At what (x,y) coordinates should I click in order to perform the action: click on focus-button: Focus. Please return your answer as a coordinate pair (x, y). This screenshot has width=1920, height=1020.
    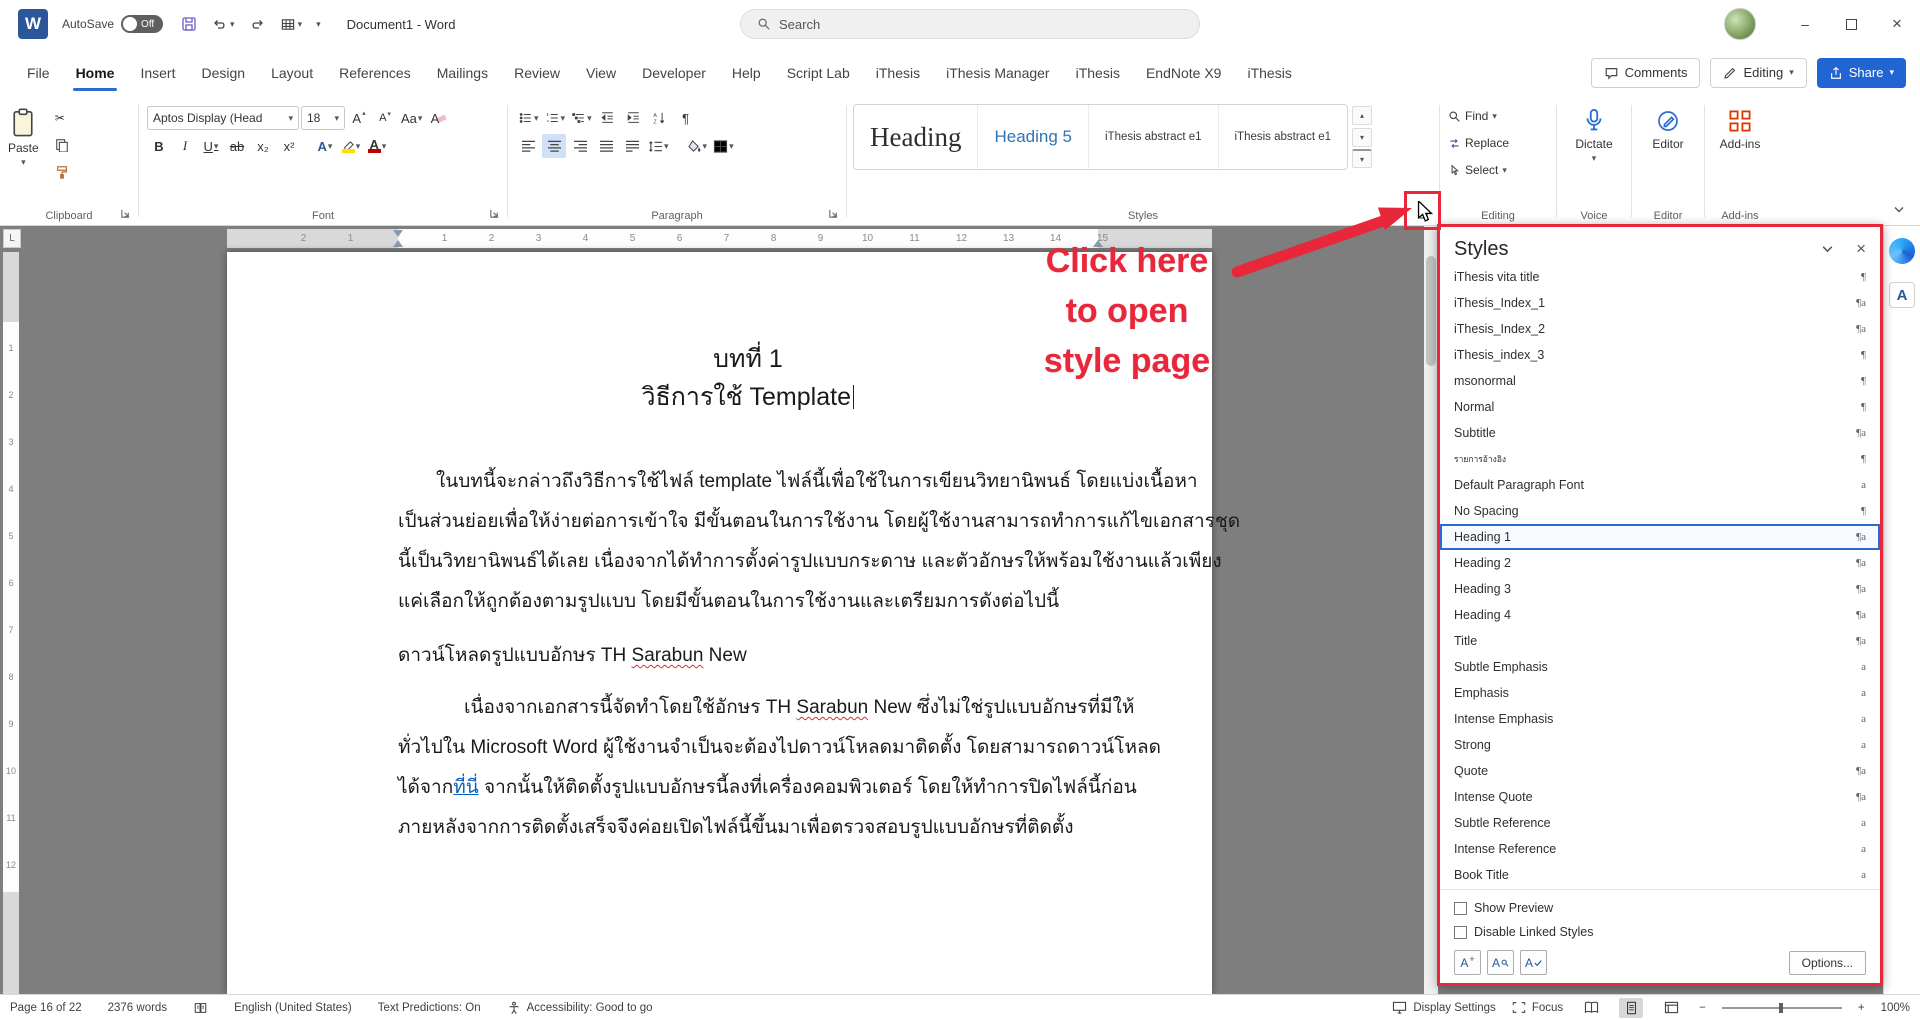
    Looking at the image, I should click on (1537, 1007).